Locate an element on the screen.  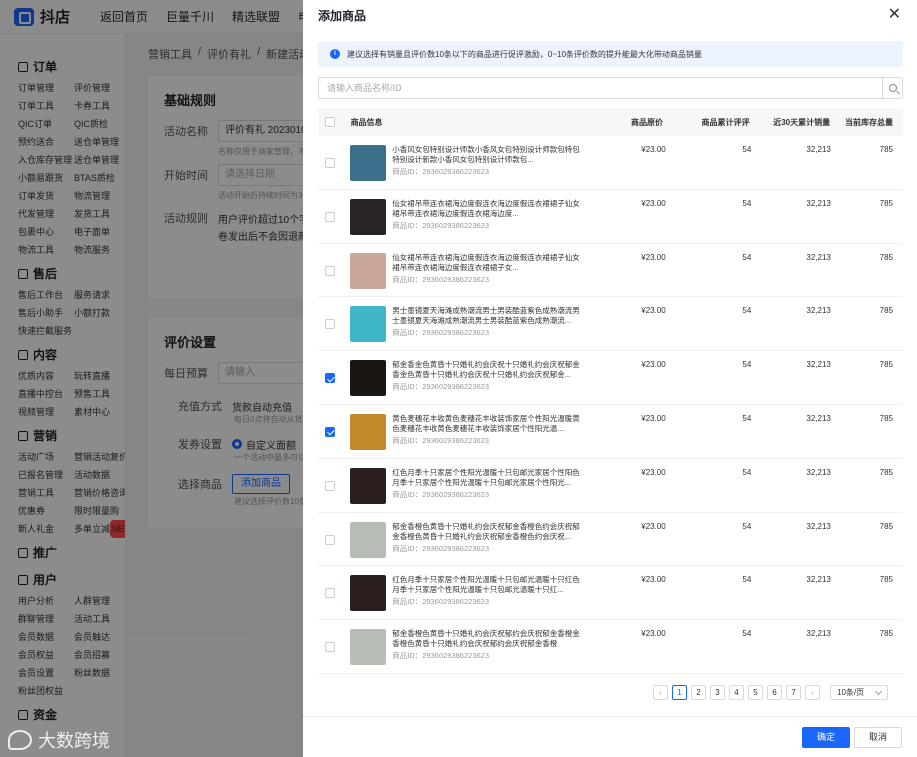
pagination: ‹ 1 2 3 4 5 6 7 › 10条/页 is located at coordinates (770, 692).